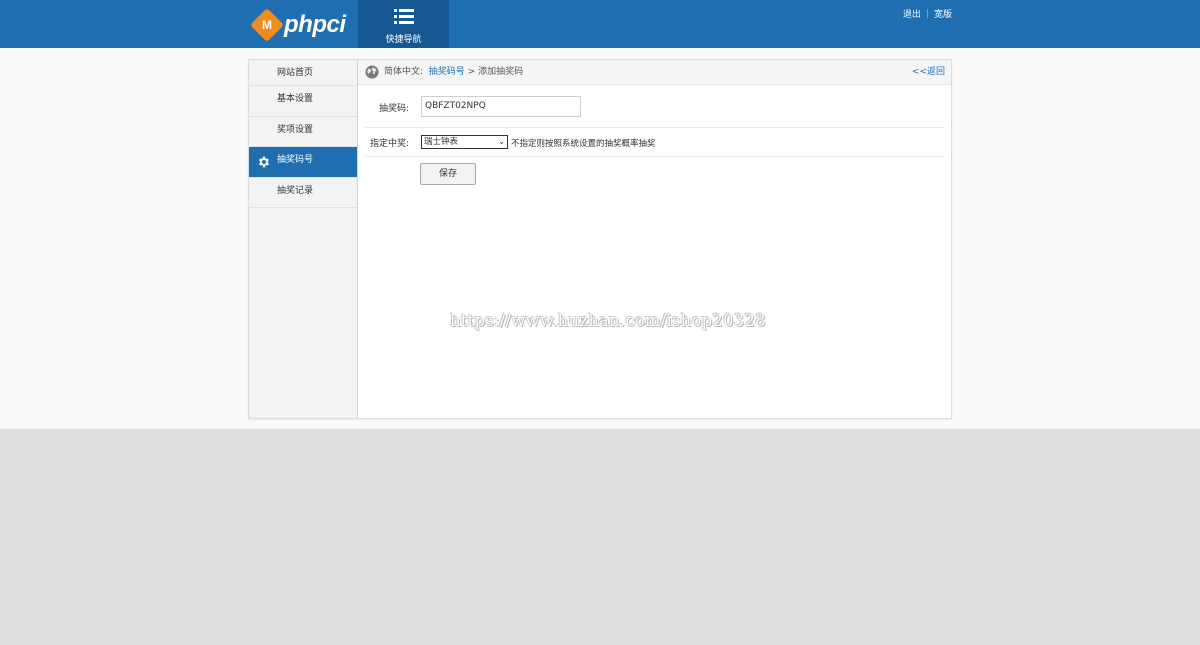 This screenshot has width=1200, height=645. Describe the element at coordinates (501, 72) in the screenshot. I see `breadcrumb-current: 添加抽奖码` at that location.